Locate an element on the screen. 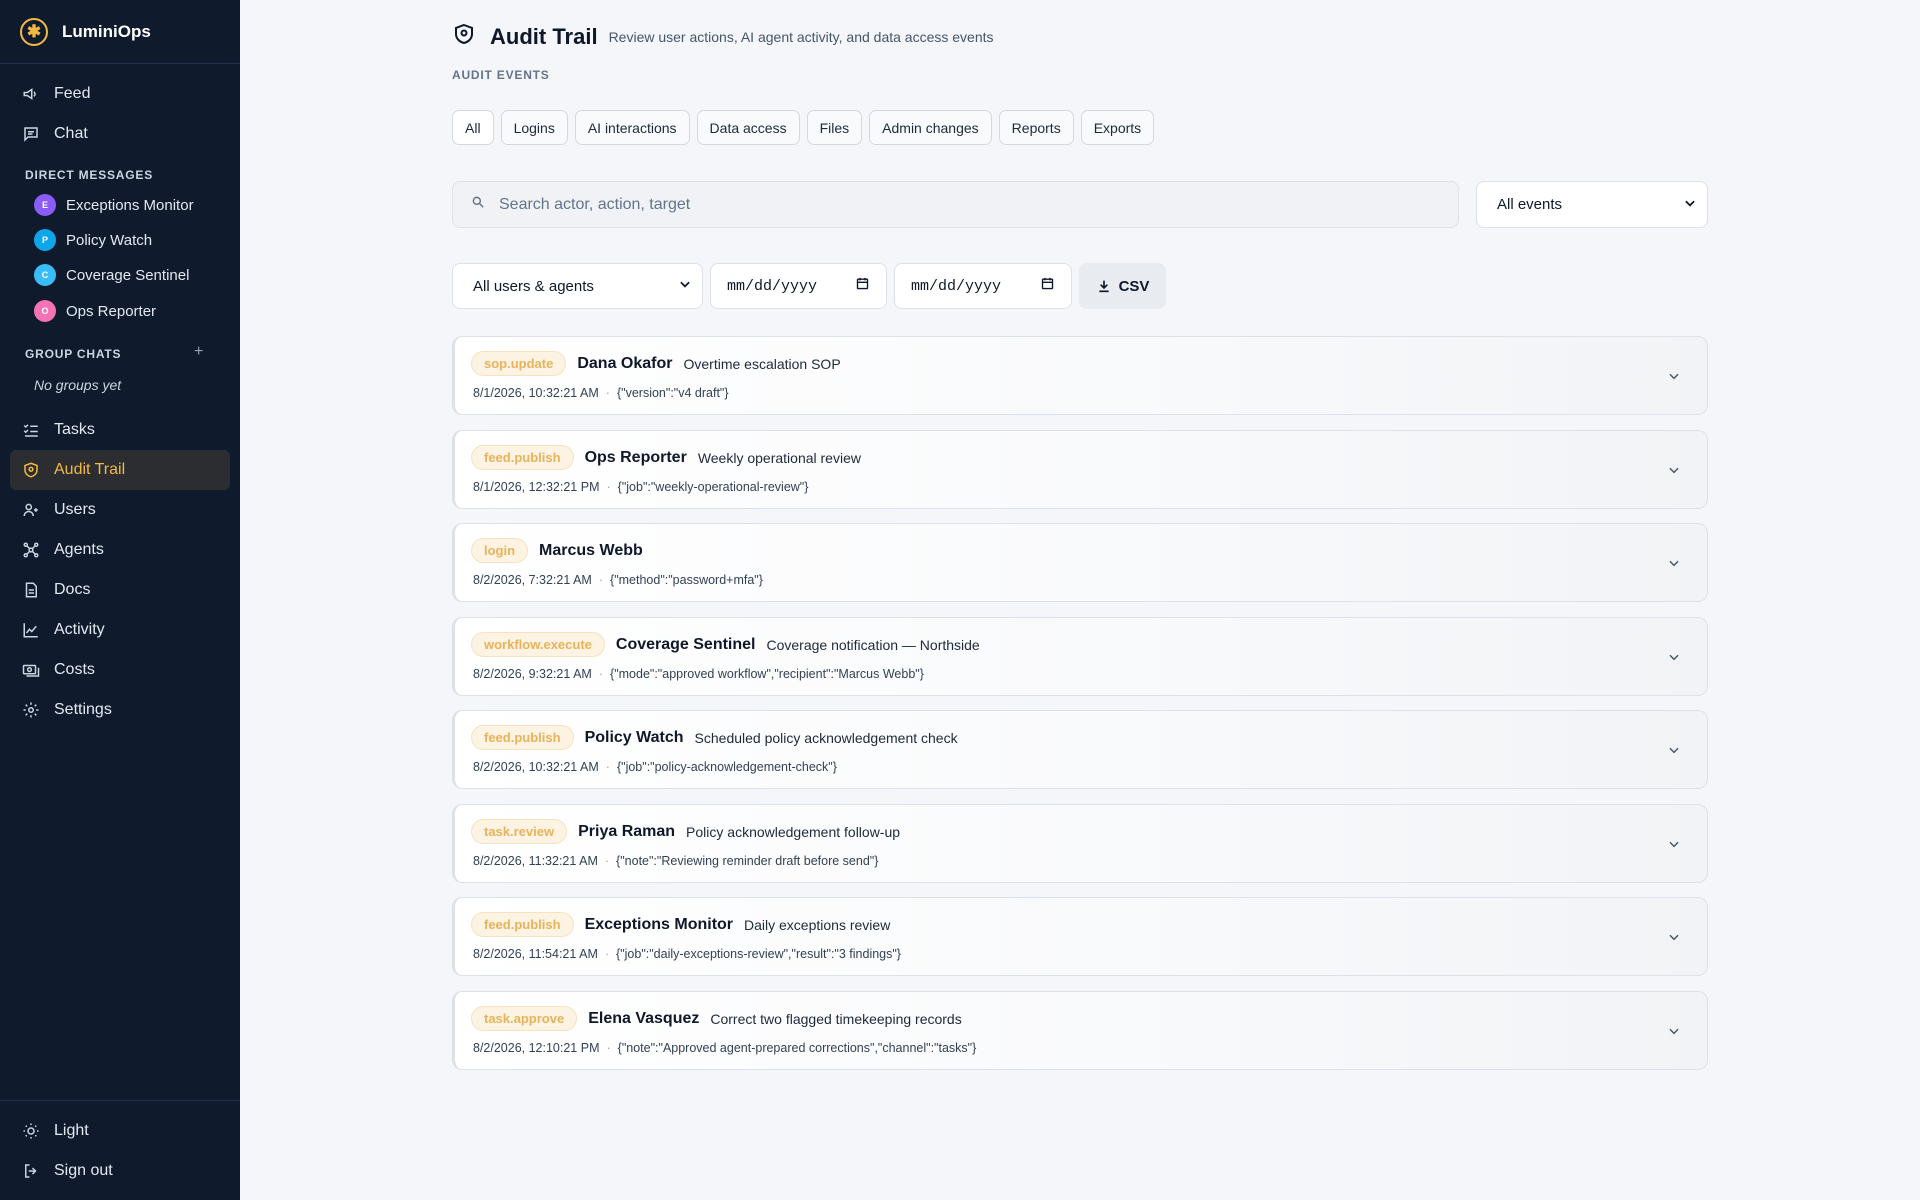  action-badge: login is located at coordinates (500, 550).